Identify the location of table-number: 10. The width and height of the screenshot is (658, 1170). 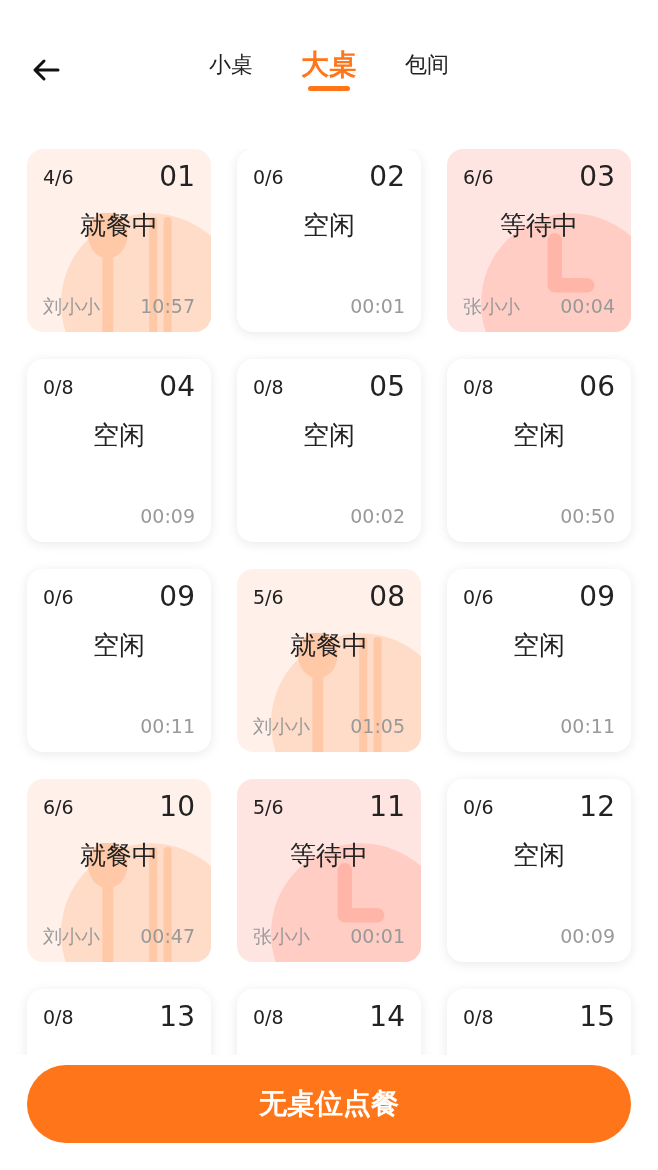
(177, 807).